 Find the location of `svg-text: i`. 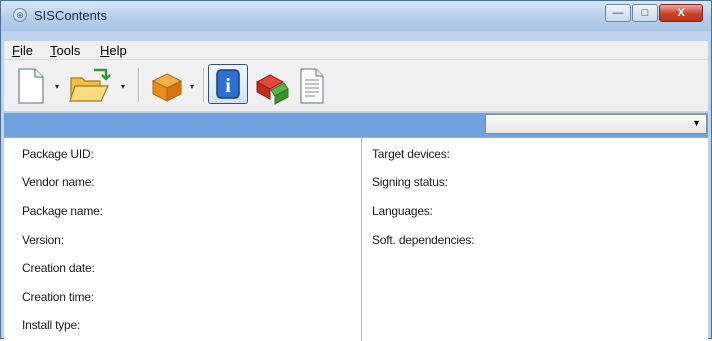

svg-text: i is located at coordinates (228, 86).